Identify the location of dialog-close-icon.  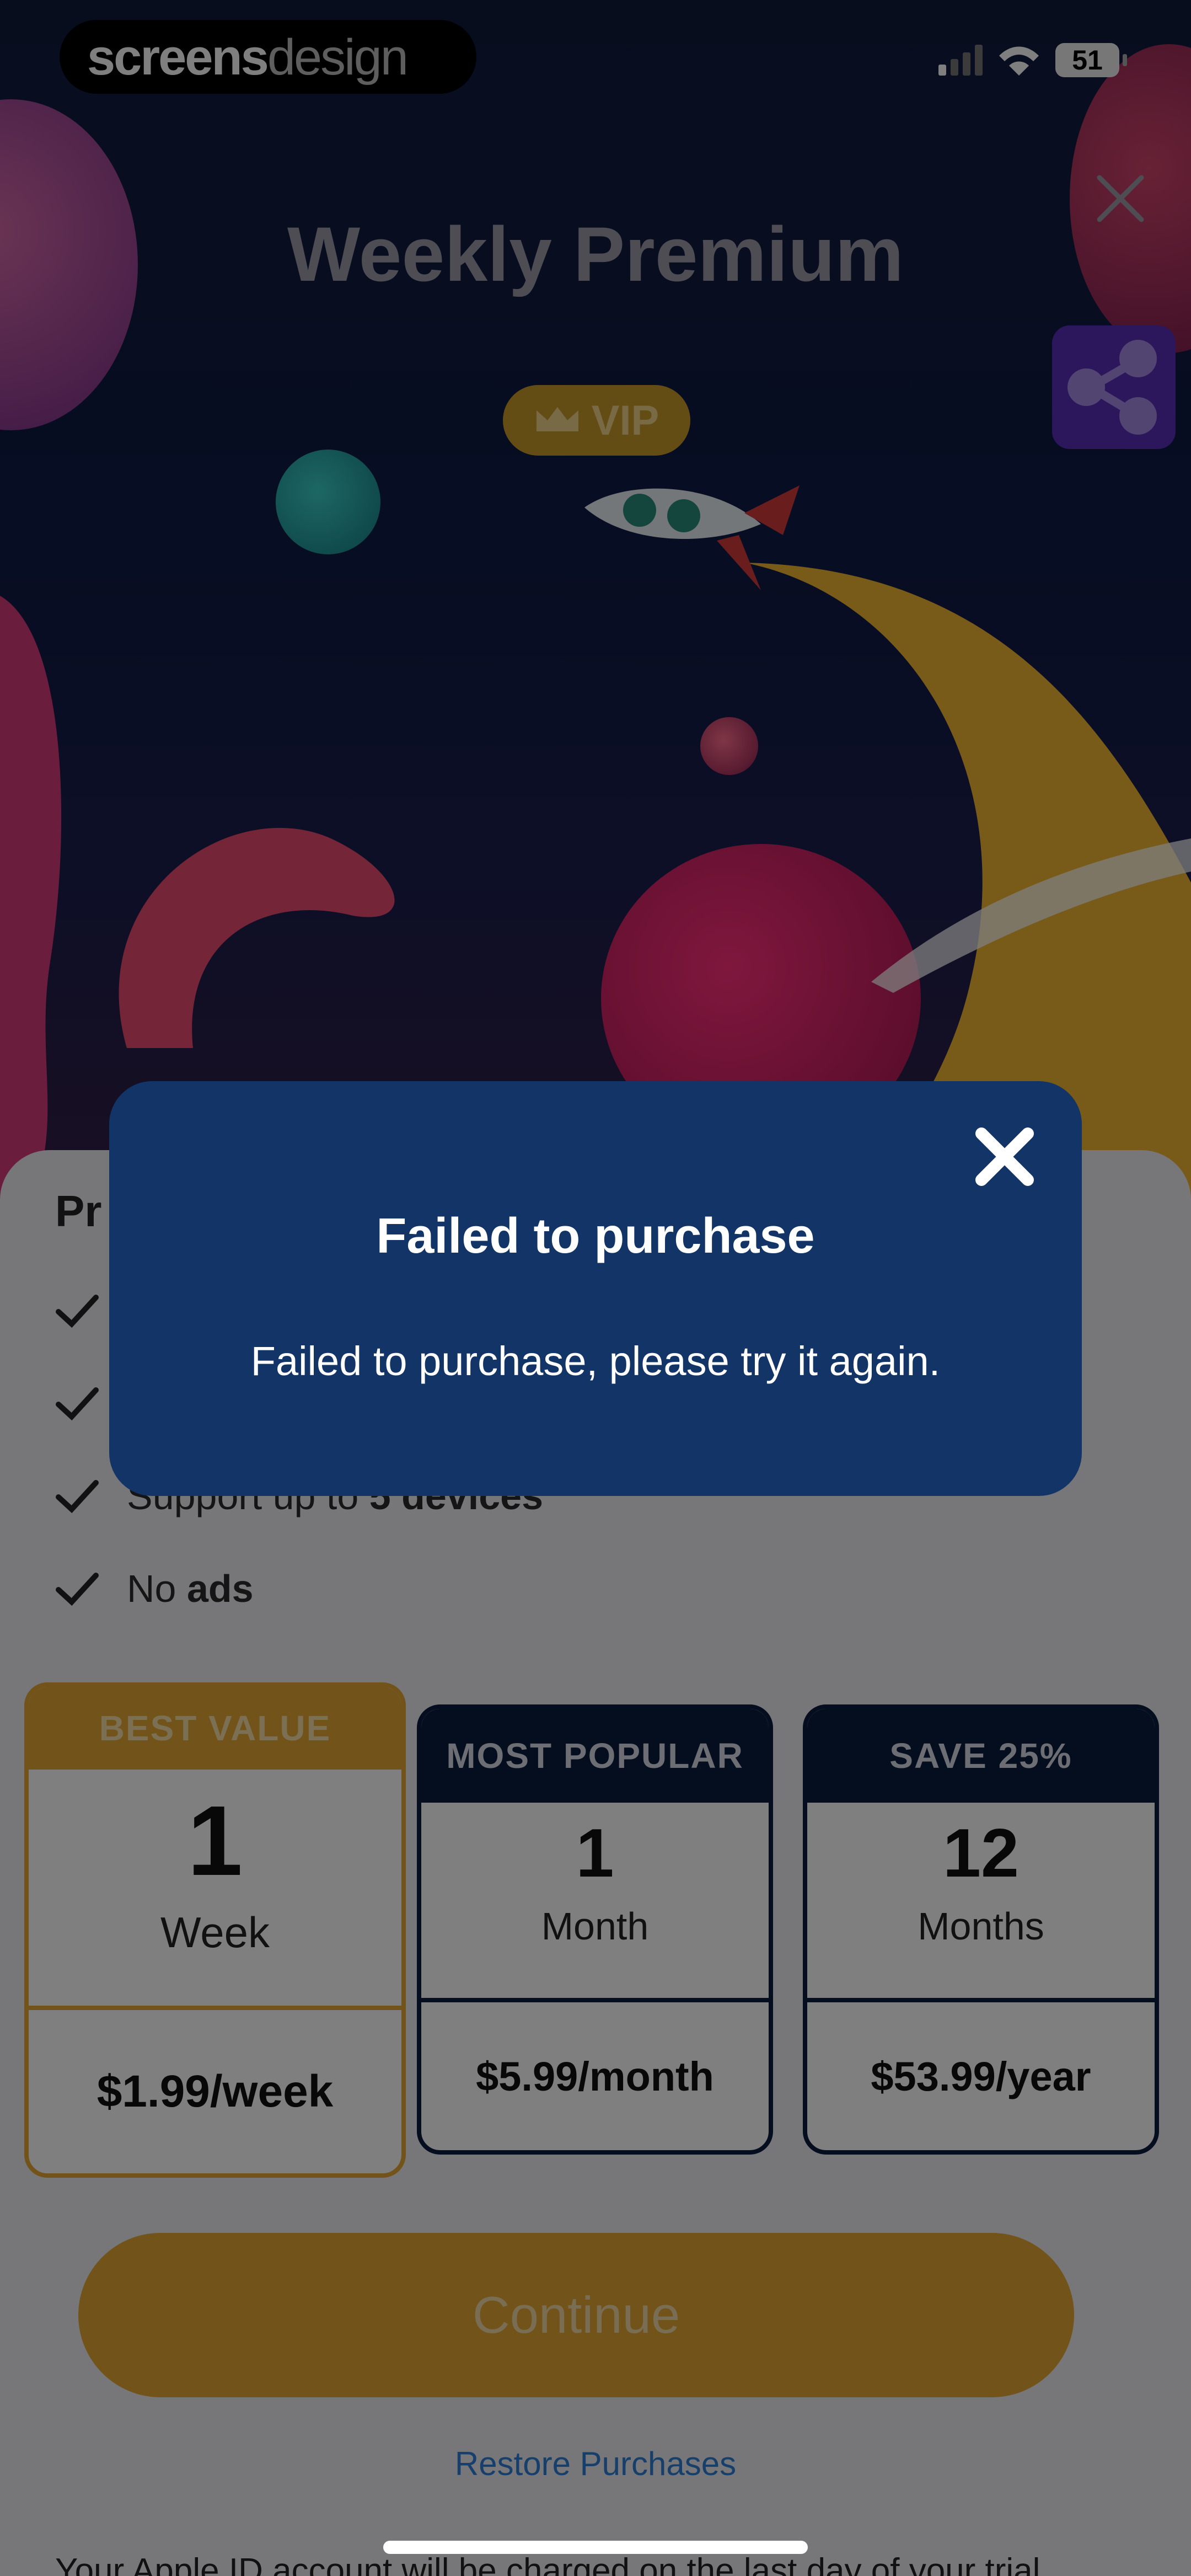
(1004, 1157).